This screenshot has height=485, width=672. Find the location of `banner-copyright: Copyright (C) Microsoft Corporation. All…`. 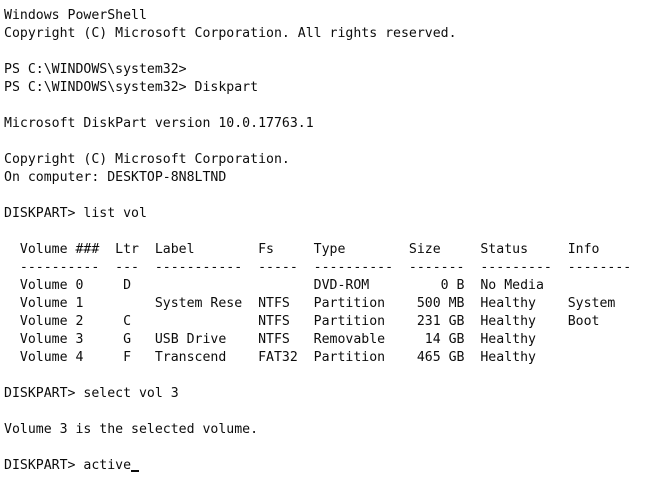

banner-copyright: Copyright (C) Microsoft Corporation. All… is located at coordinates (230, 33).